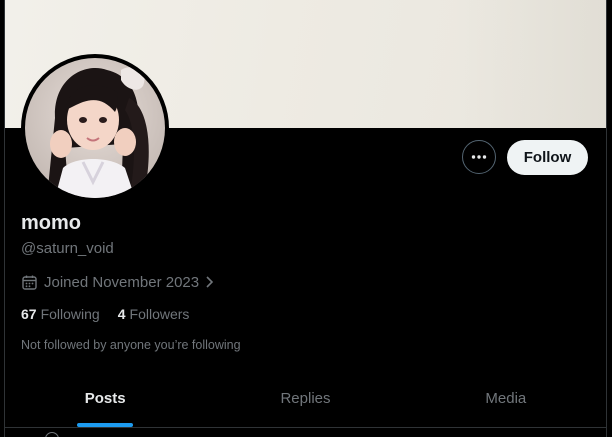 This screenshot has width=612, height=437. I want to click on tab-posts-label: Posts, so click(105, 398).